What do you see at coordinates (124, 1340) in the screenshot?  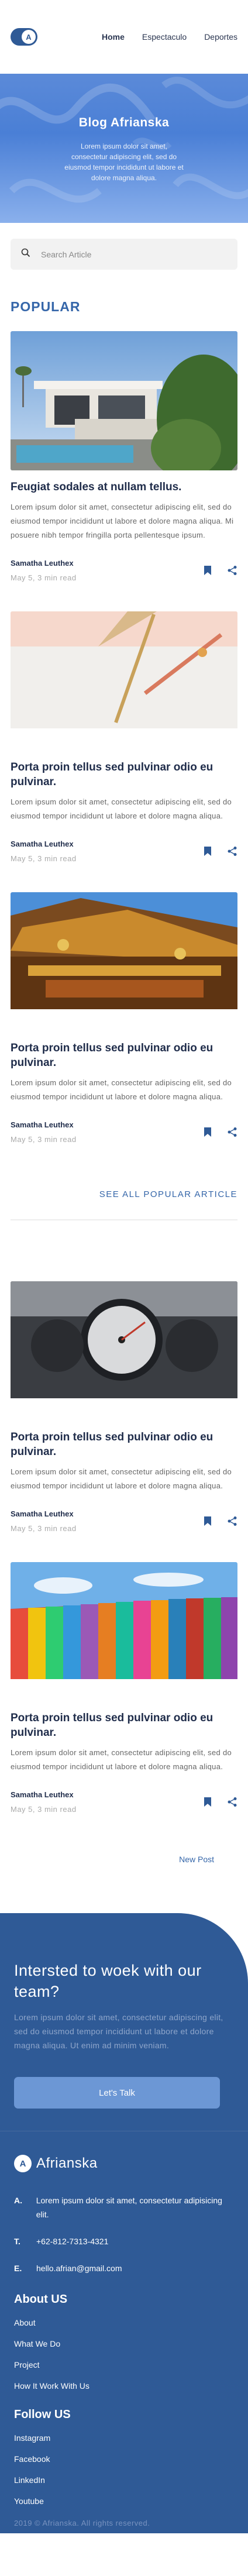 I see `car-gauge-photo` at bounding box center [124, 1340].